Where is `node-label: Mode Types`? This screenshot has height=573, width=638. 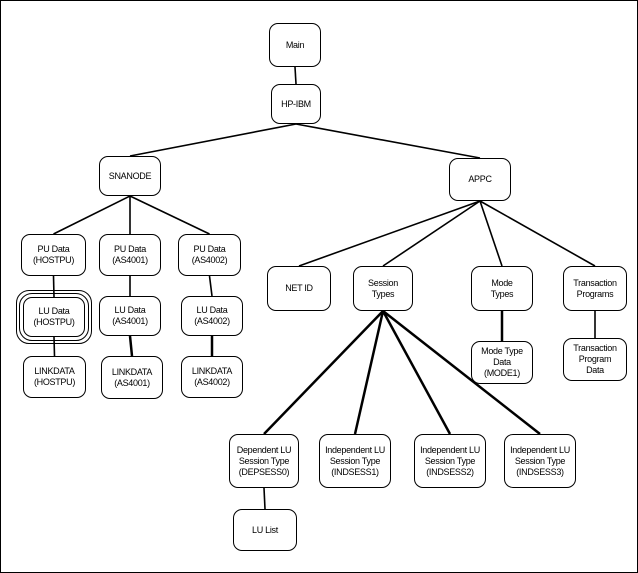
node-label: Mode Types is located at coordinates (502, 288).